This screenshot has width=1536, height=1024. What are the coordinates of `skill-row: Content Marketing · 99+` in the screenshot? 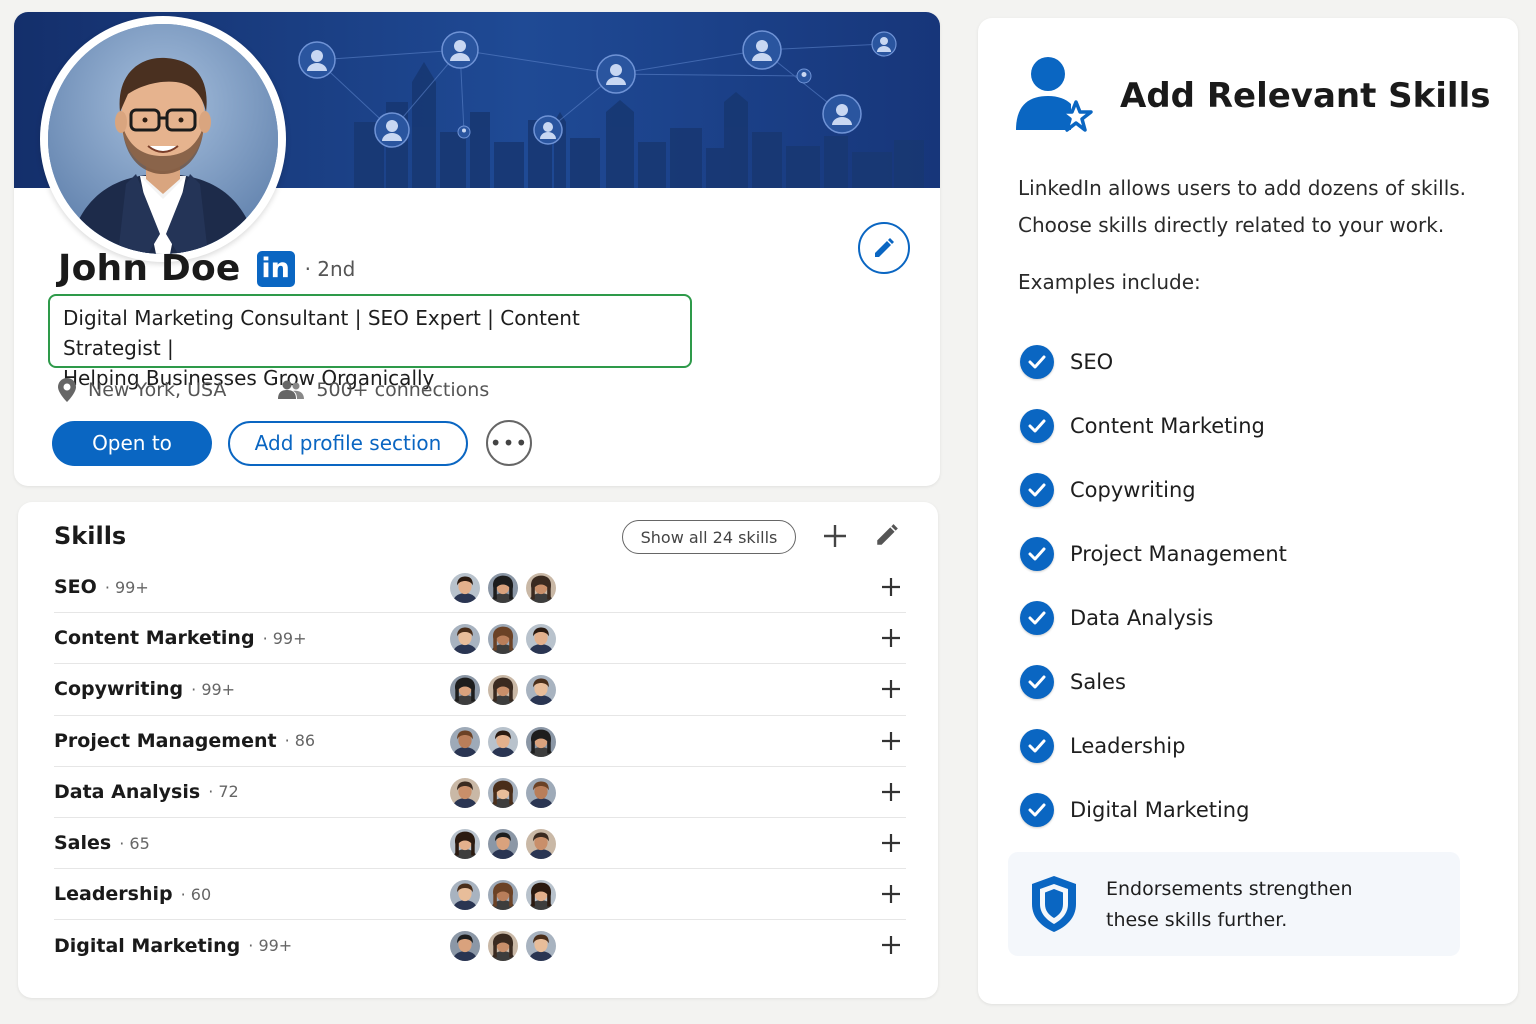 It's located at (480, 639).